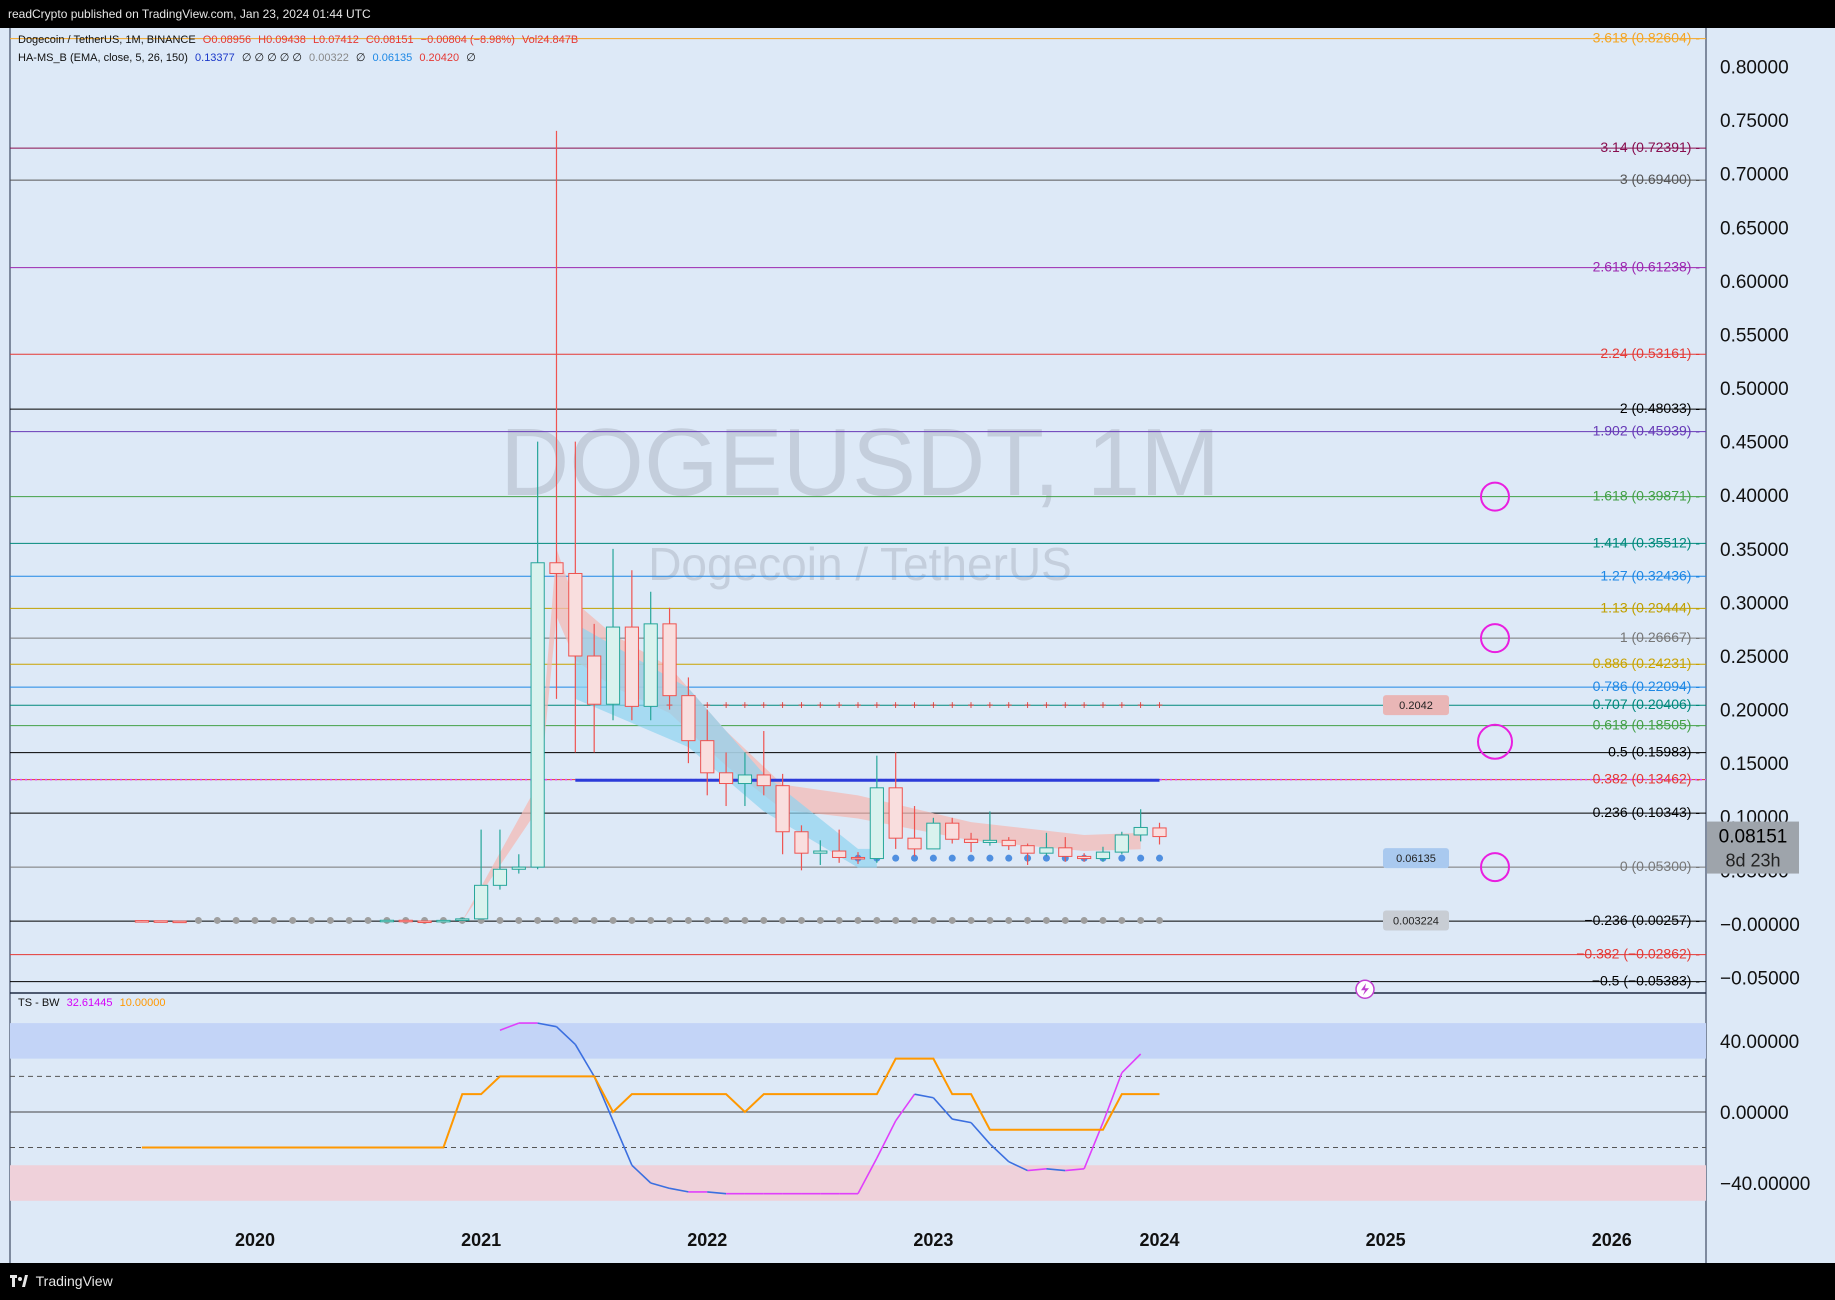  What do you see at coordinates (1647, 686) in the screenshot?
I see `fib-label: 0.786 (0.22094) -` at bounding box center [1647, 686].